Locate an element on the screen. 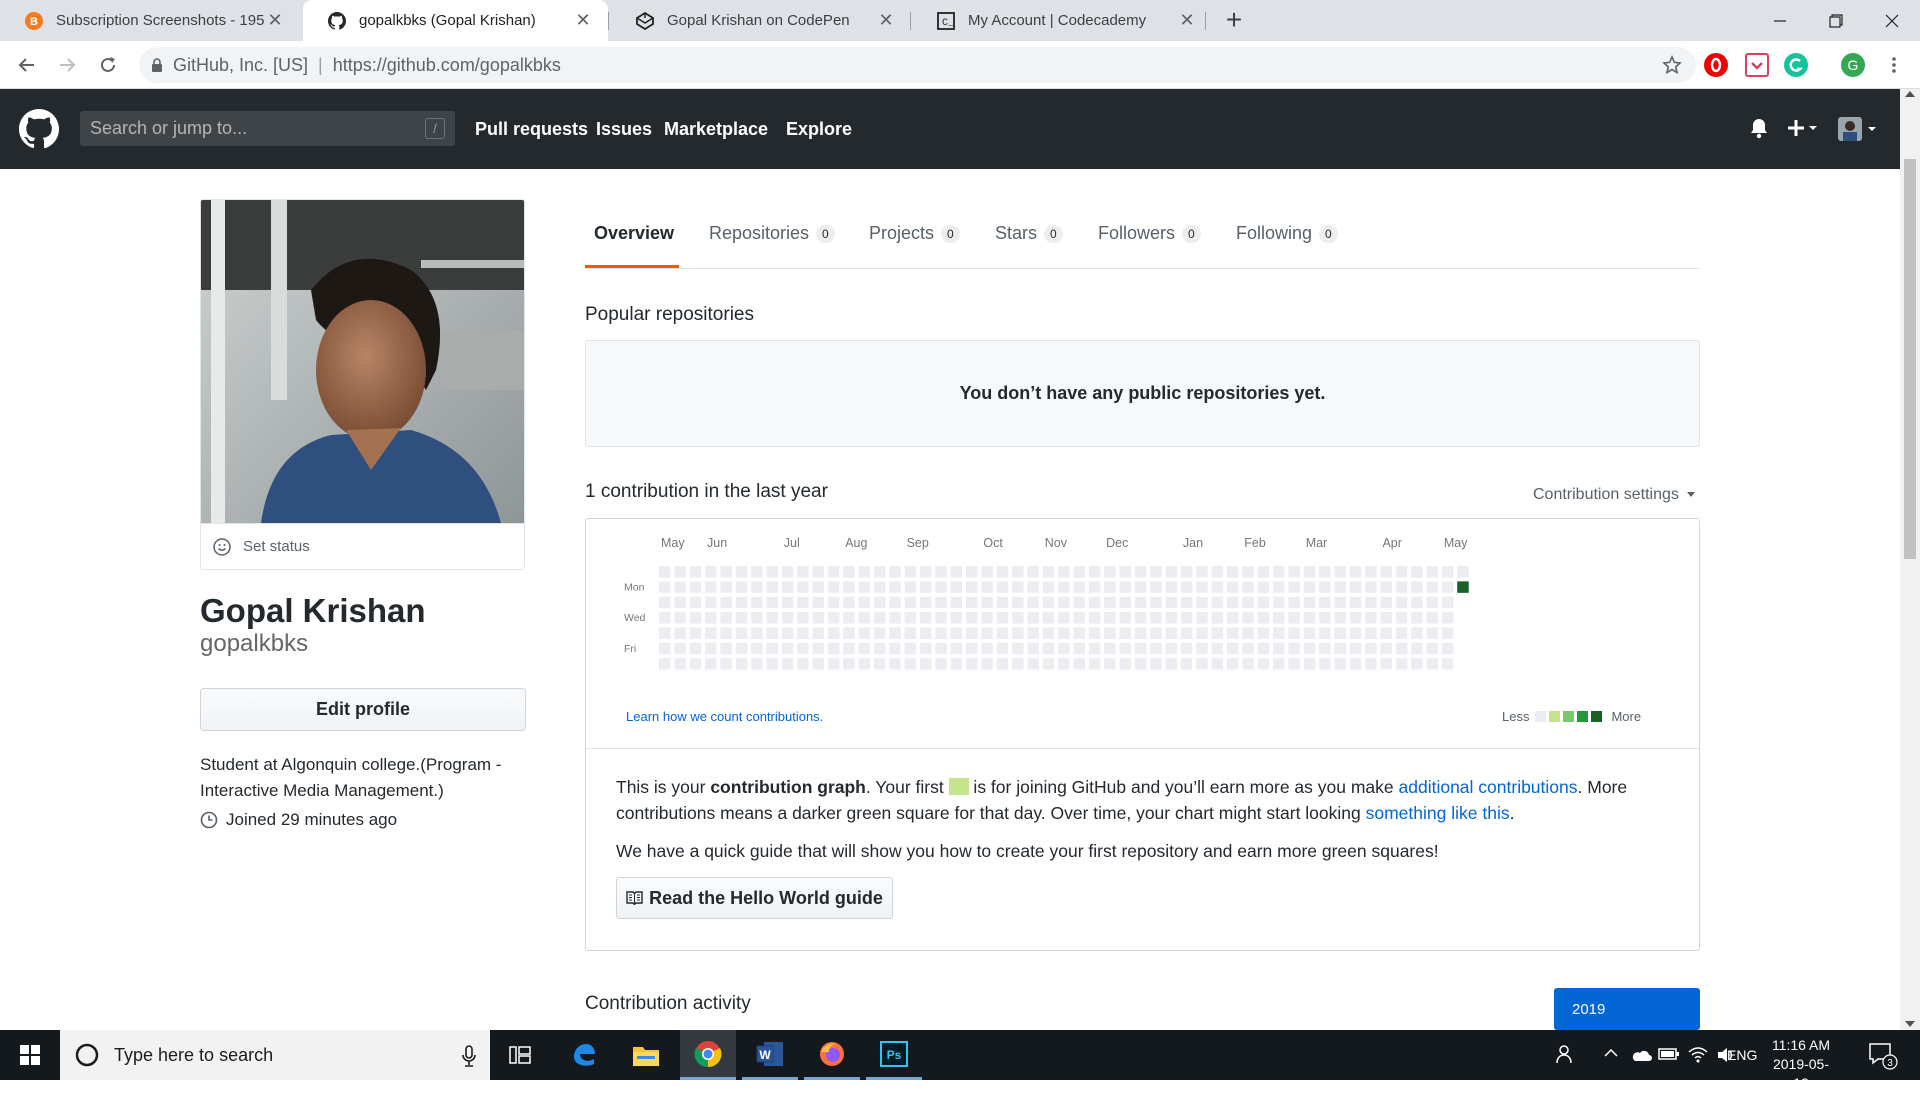  edit-profile-button: Edit profile is located at coordinates (363, 709).